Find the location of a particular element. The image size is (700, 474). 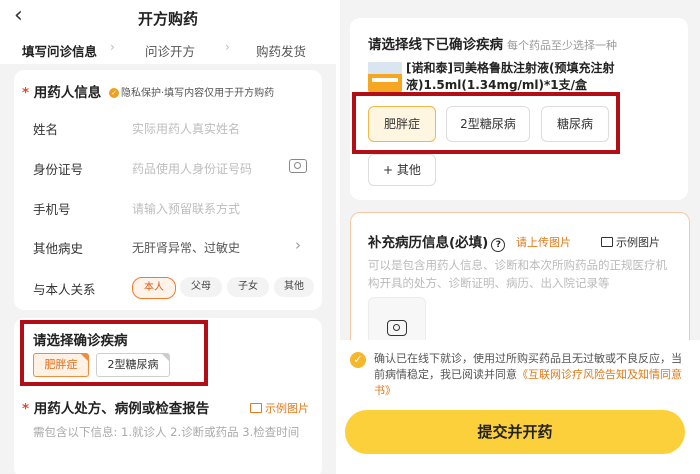

relation-option-other: 其他 is located at coordinates (294, 287).